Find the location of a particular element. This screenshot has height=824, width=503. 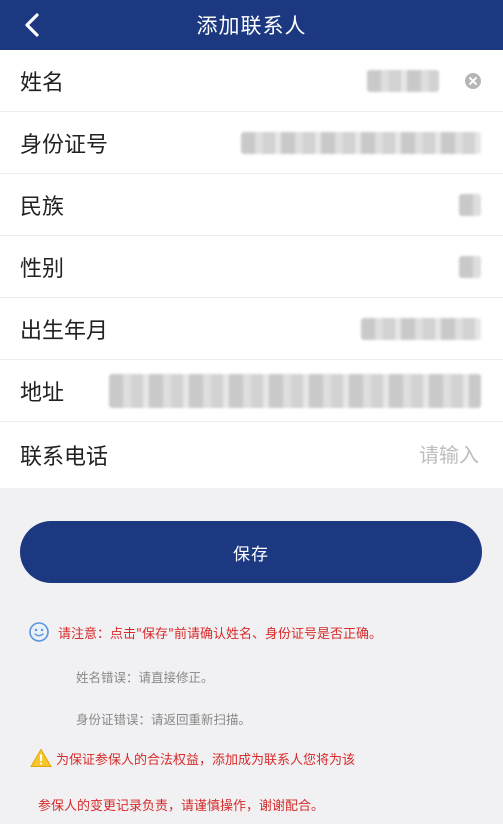

name-row: 姓名 is located at coordinates (251, 81).